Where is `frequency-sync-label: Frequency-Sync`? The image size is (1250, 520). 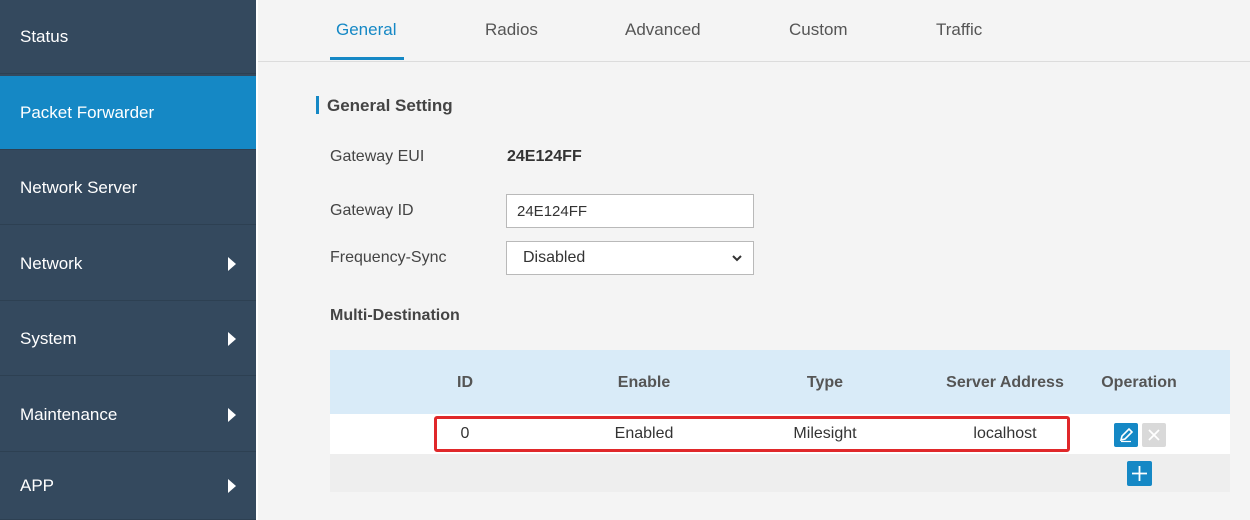 frequency-sync-label: Frequency-Sync is located at coordinates (388, 257).